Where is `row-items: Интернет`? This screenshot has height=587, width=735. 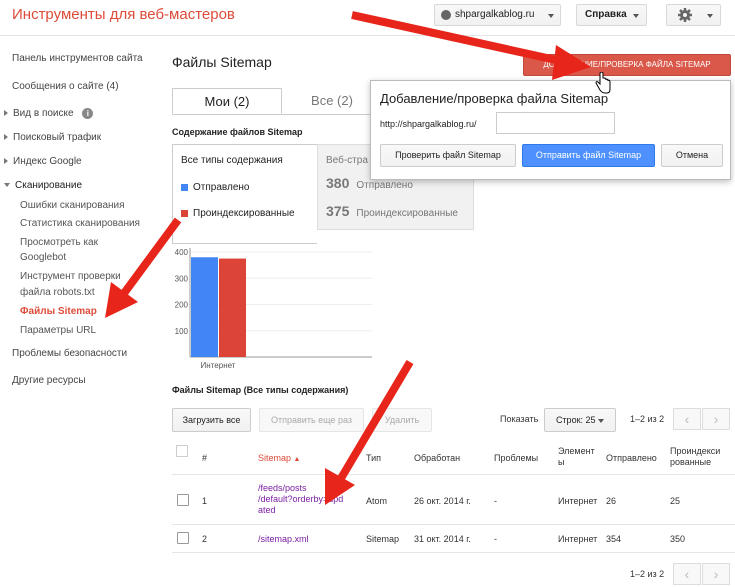 row-items: Интернет is located at coordinates (578, 501).